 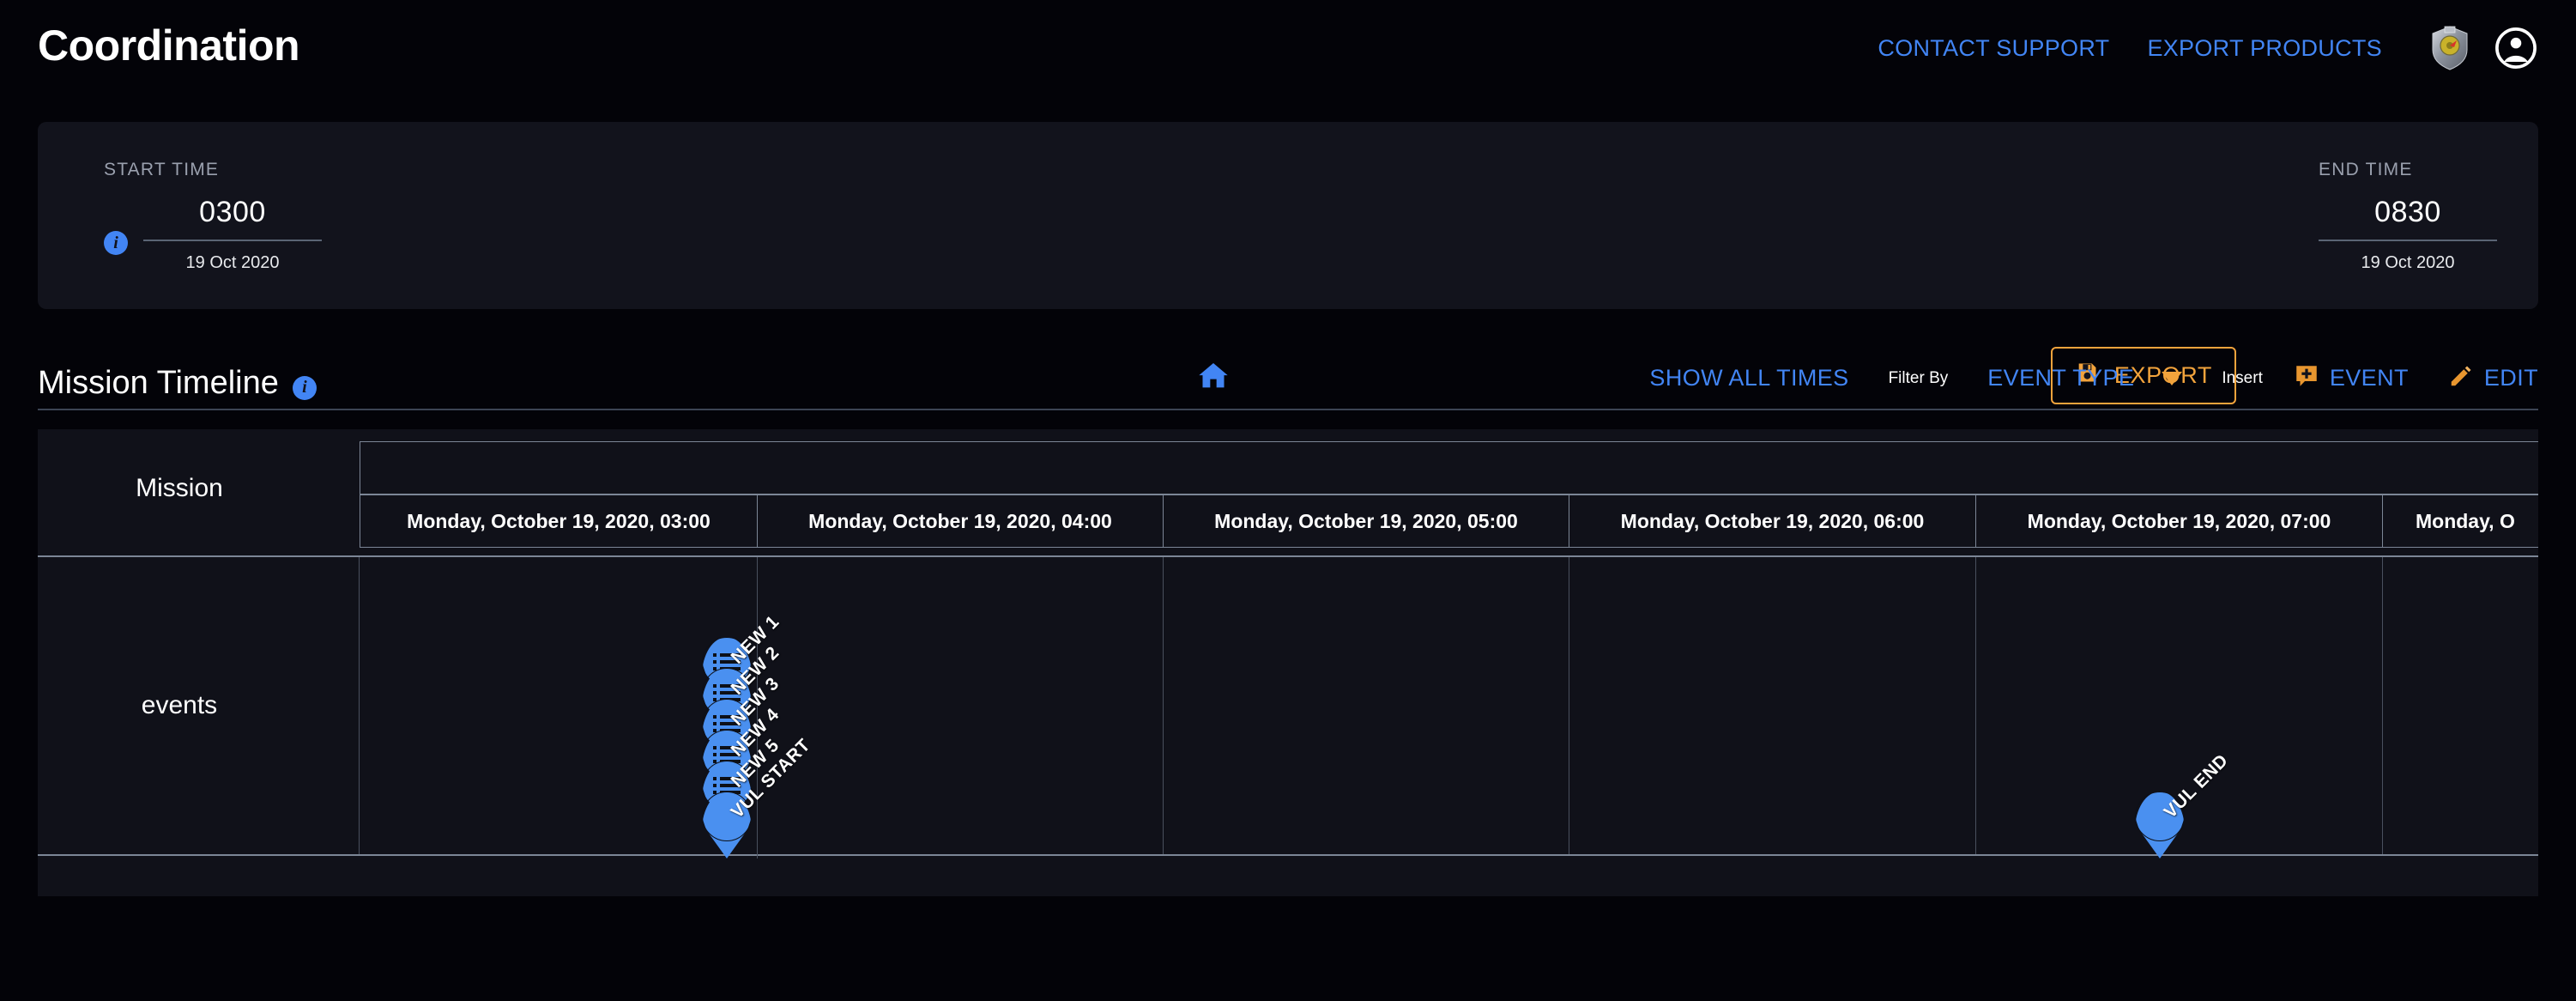 I want to click on timeline-column-header: Monday, October 19, 2020, 07:00, so click(x=2179, y=521).